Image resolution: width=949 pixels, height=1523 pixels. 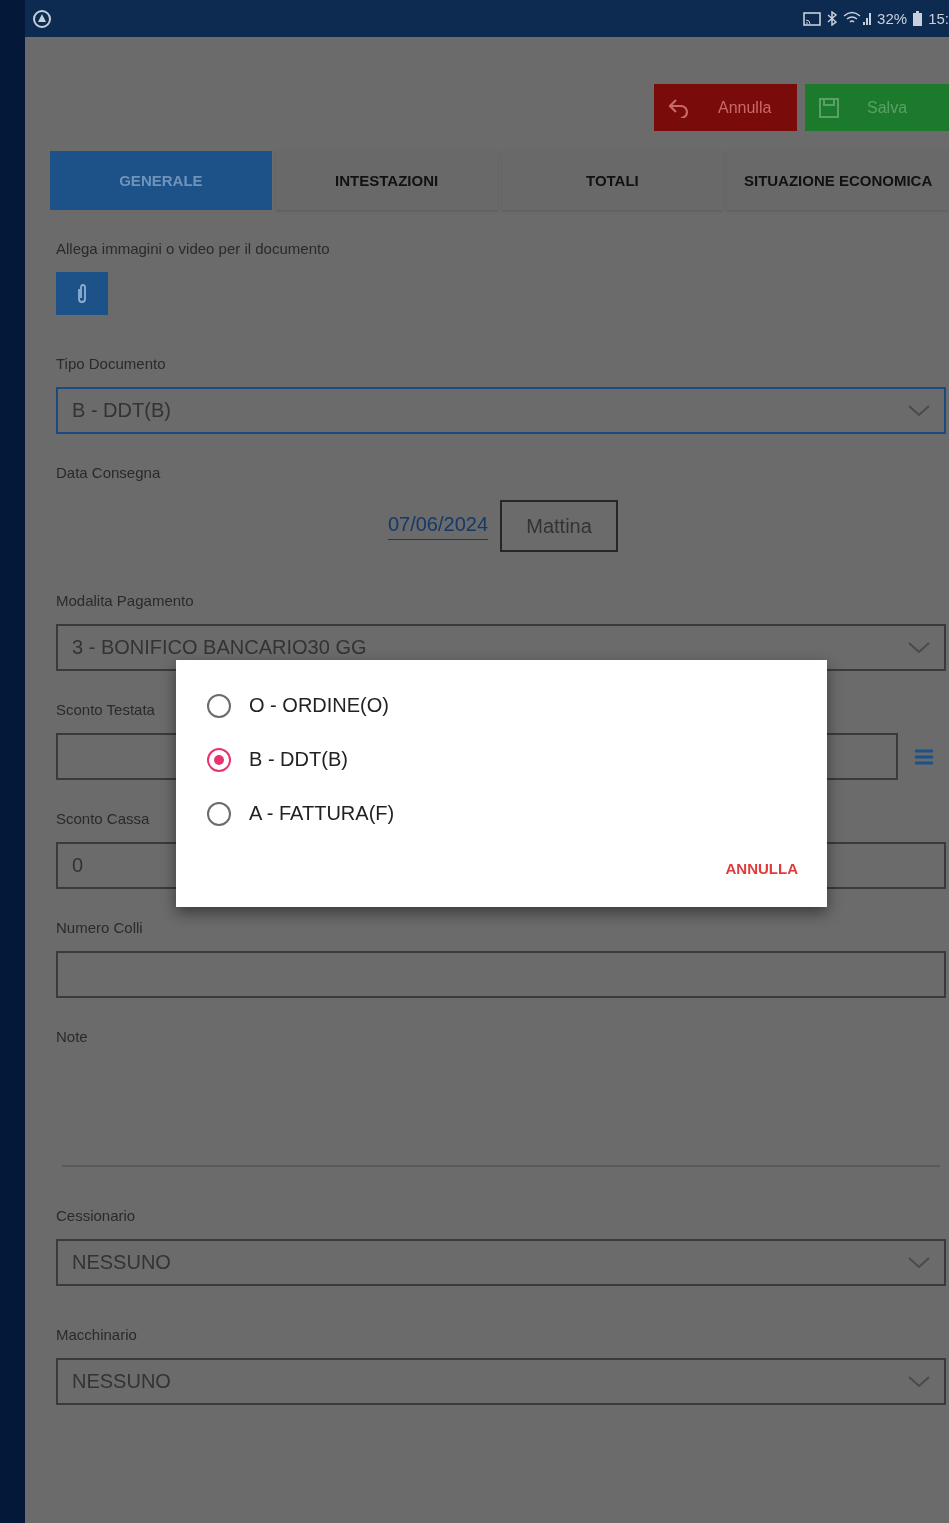 What do you see at coordinates (892, 18) in the screenshot?
I see `battery-percent: 32%` at bounding box center [892, 18].